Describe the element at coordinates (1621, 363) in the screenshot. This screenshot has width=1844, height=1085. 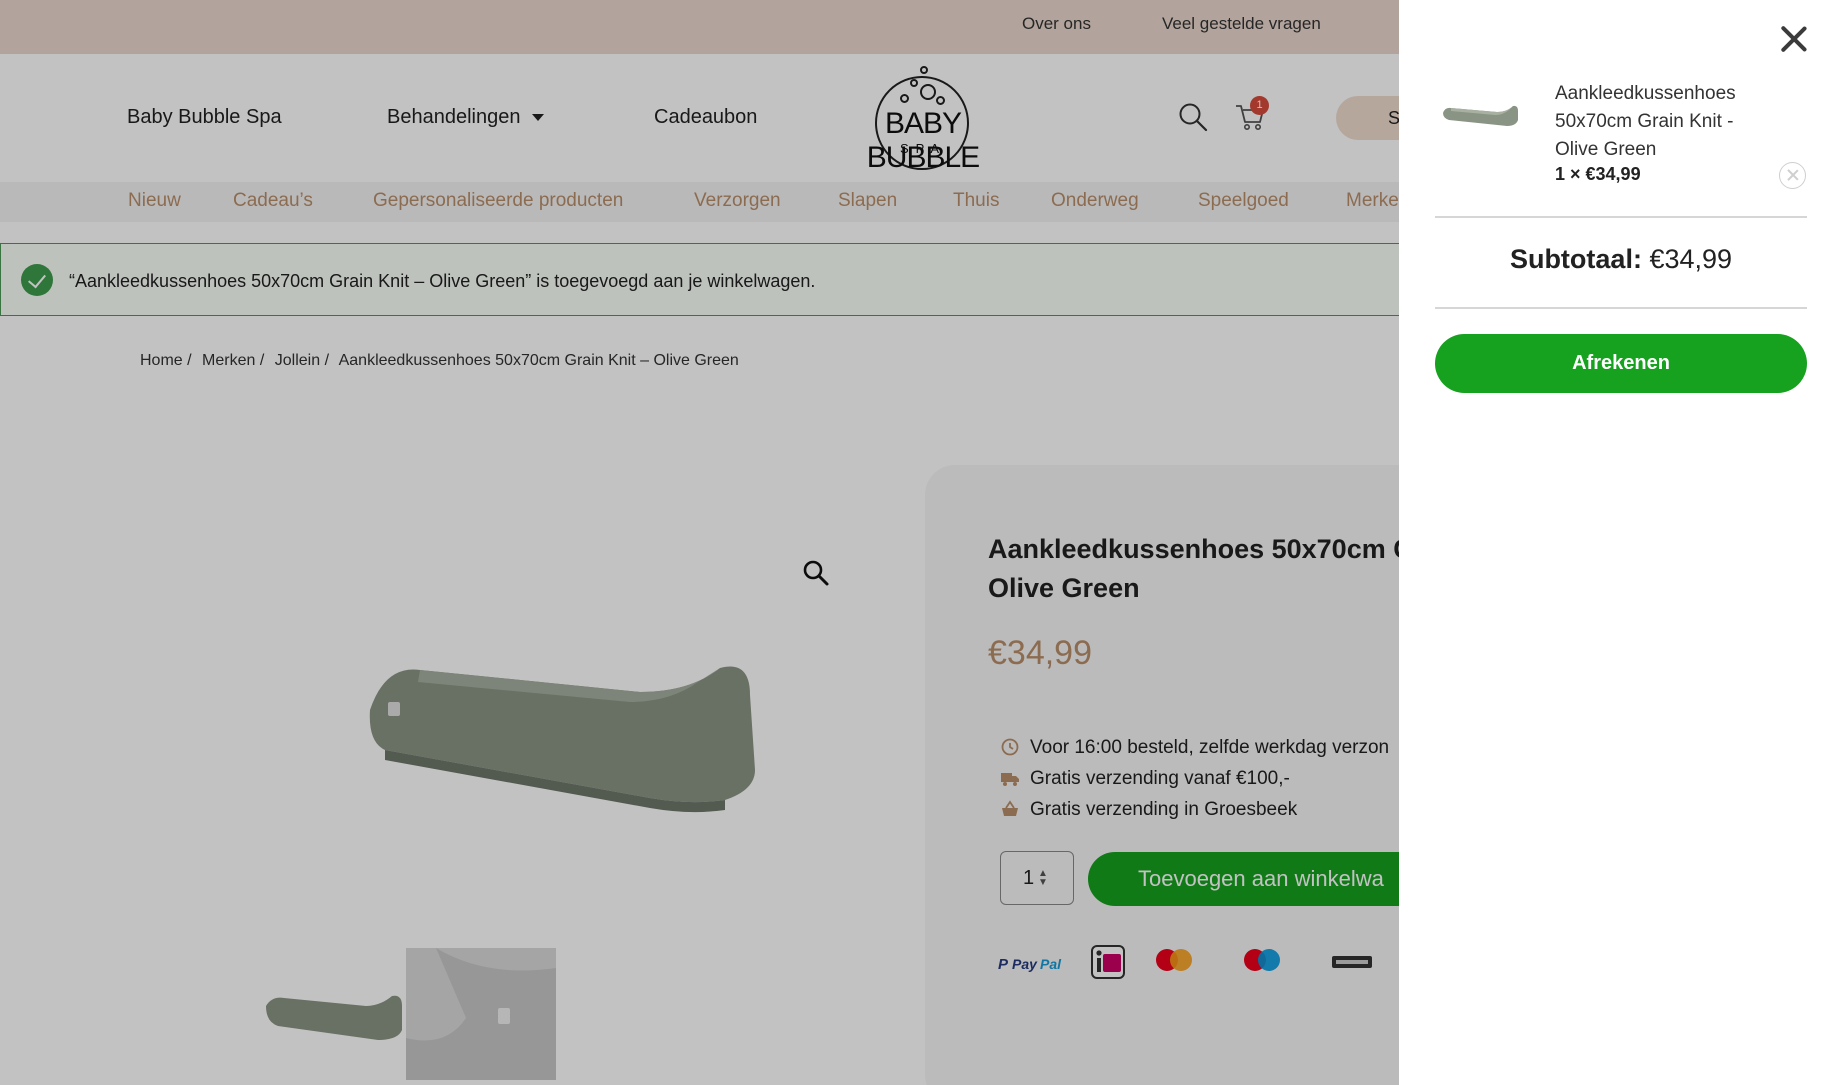
I see `checkout-button: Afrekenen` at that location.